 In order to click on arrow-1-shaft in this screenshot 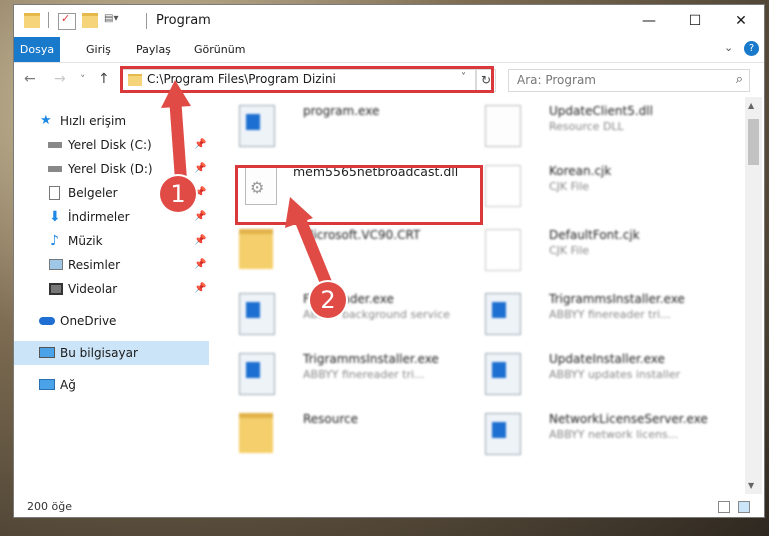, I will do `click(178, 138)`.